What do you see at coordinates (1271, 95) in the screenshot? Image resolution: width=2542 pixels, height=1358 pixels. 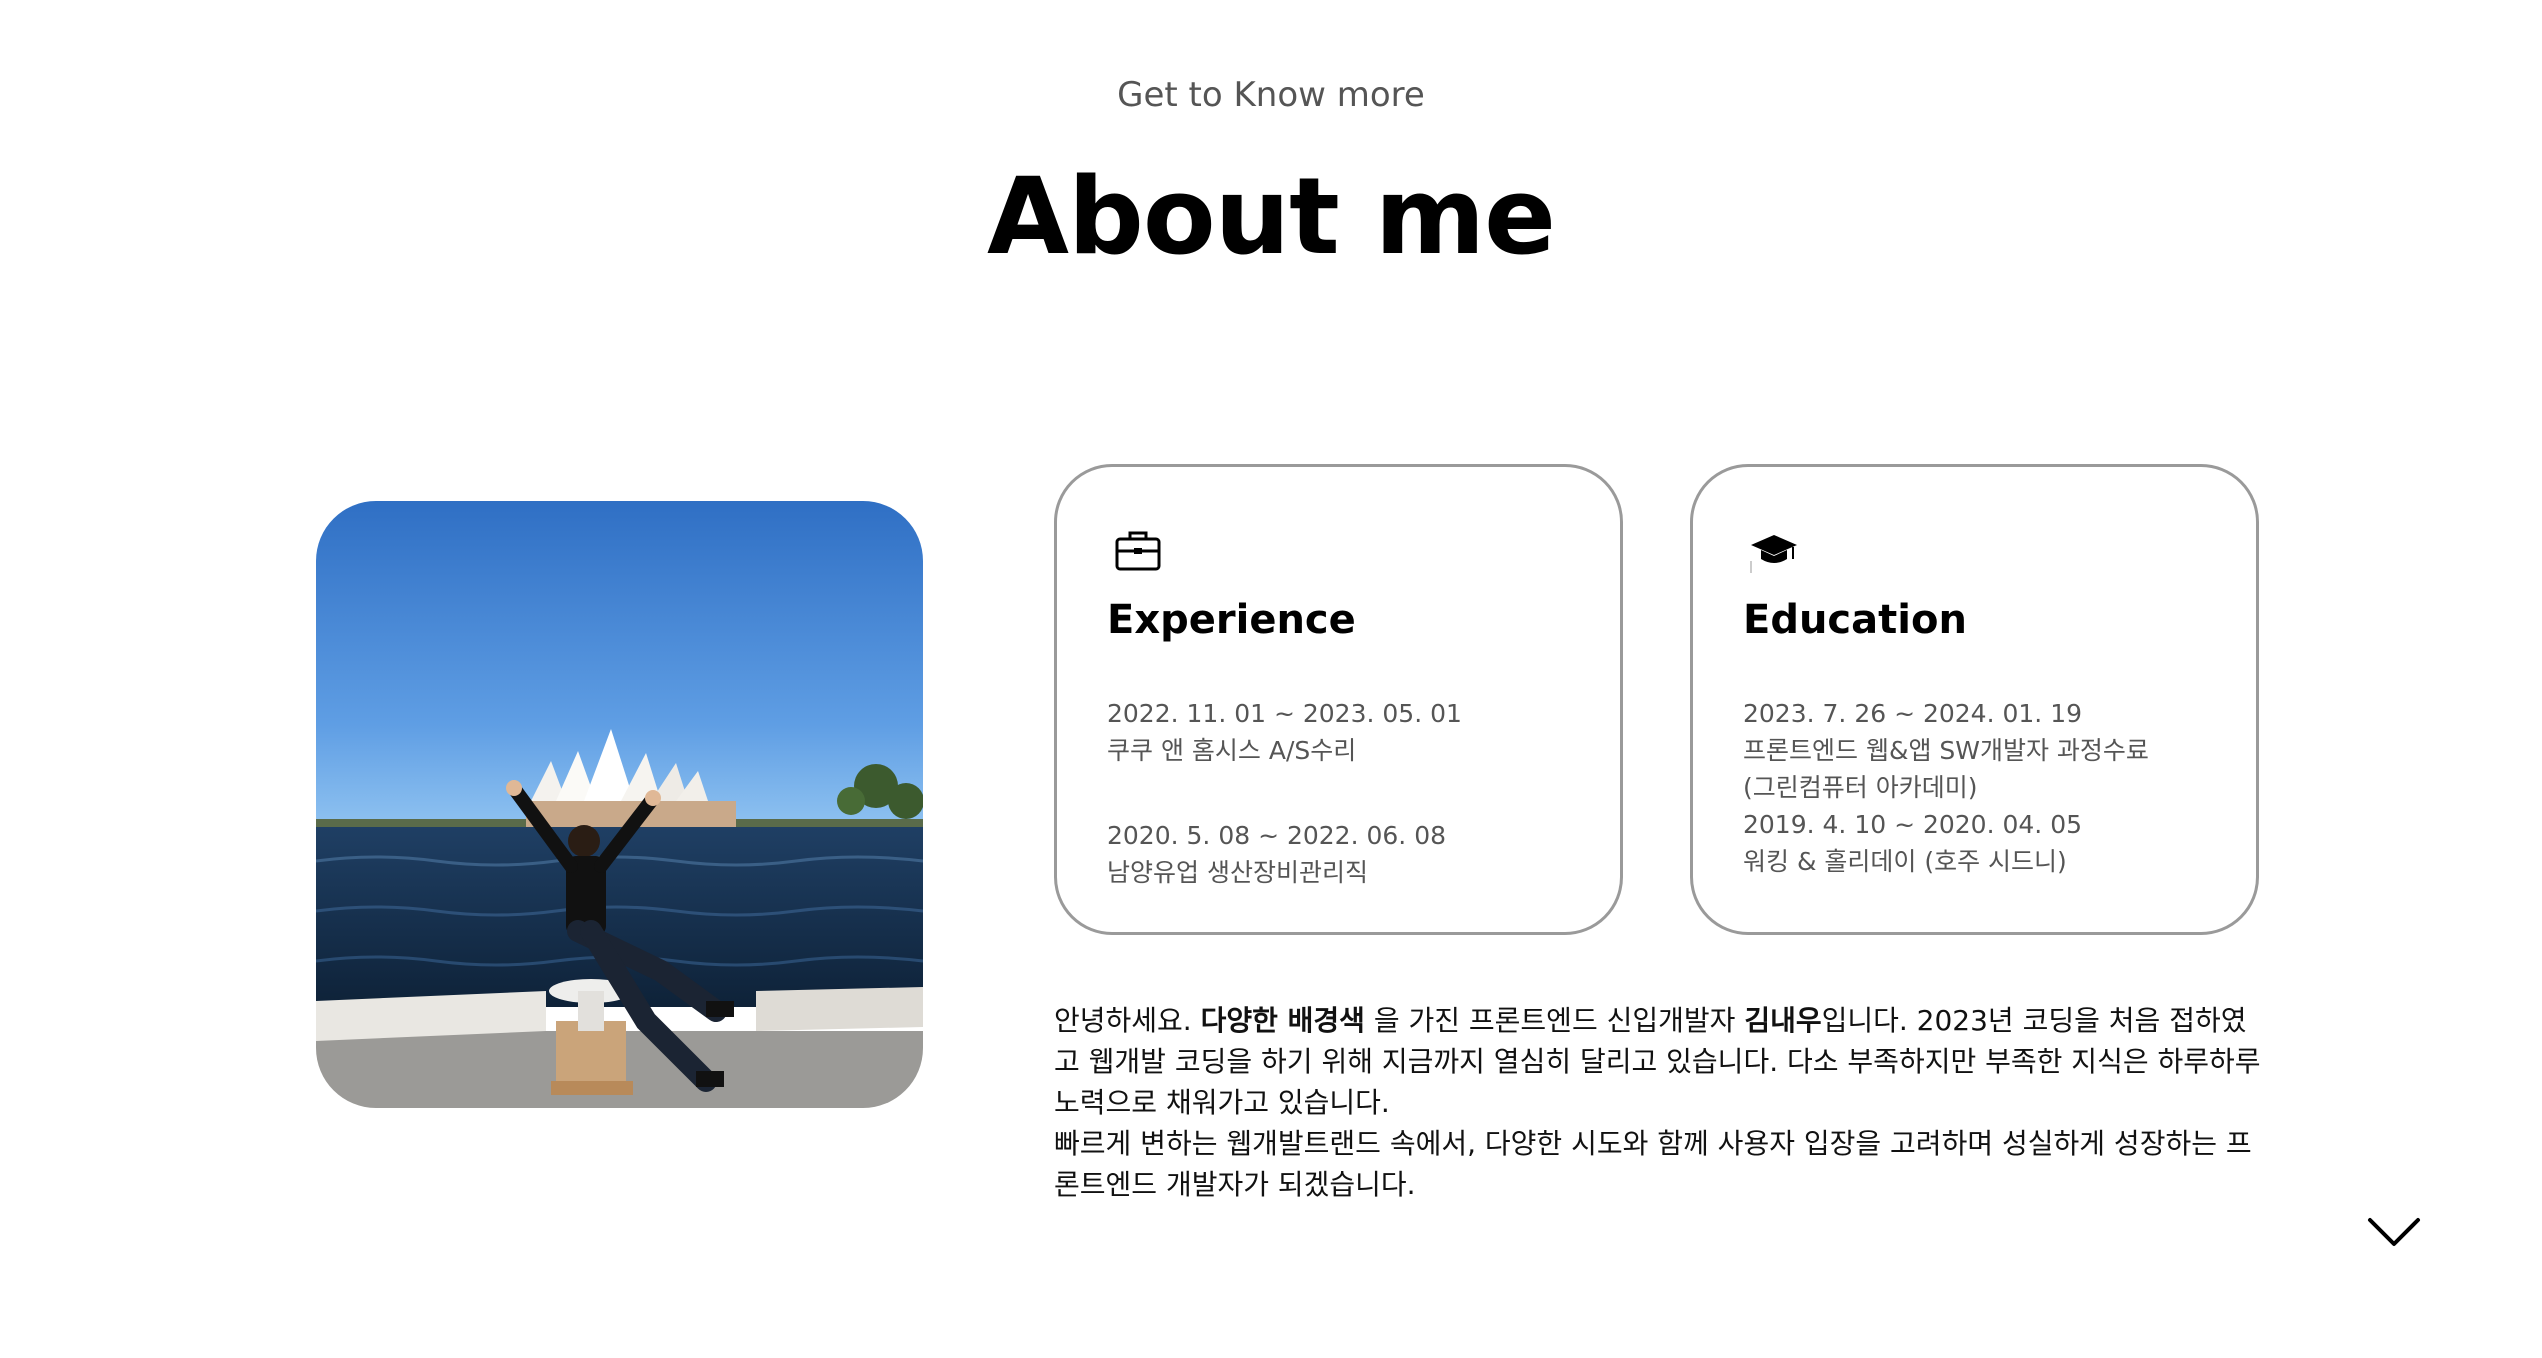 I see `section-subtitle: Get to Know more` at bounding box center [1271, 95].